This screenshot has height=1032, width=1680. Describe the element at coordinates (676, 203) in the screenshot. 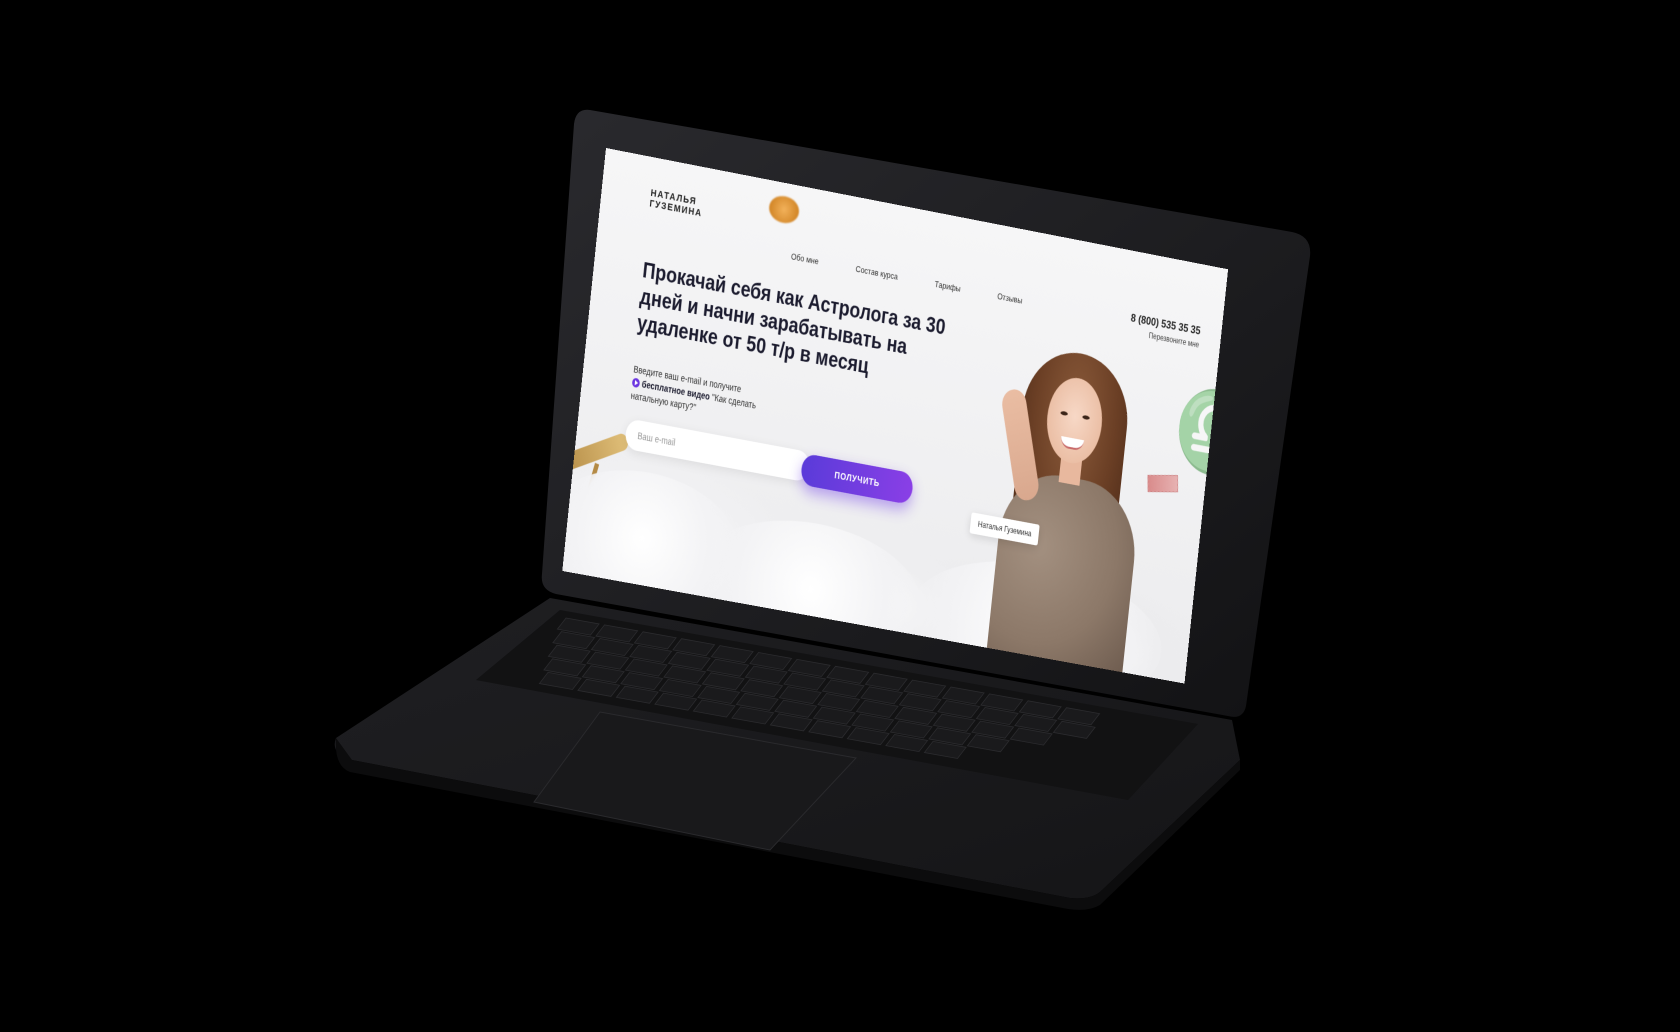

I see `site-logo: НАТАЛЬЯ ГУЗЕМИНА` at that location.